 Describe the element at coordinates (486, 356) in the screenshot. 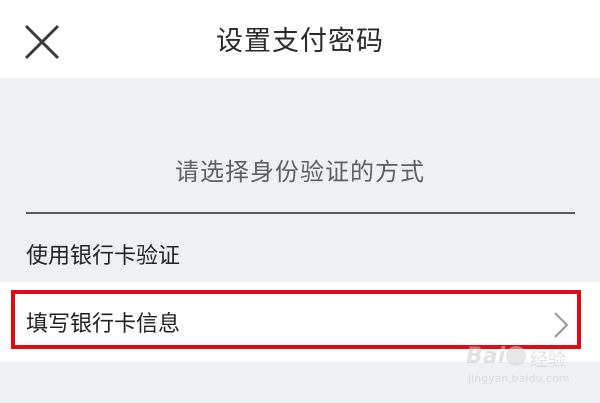

I see `watermark-logo: Bai` at that location.